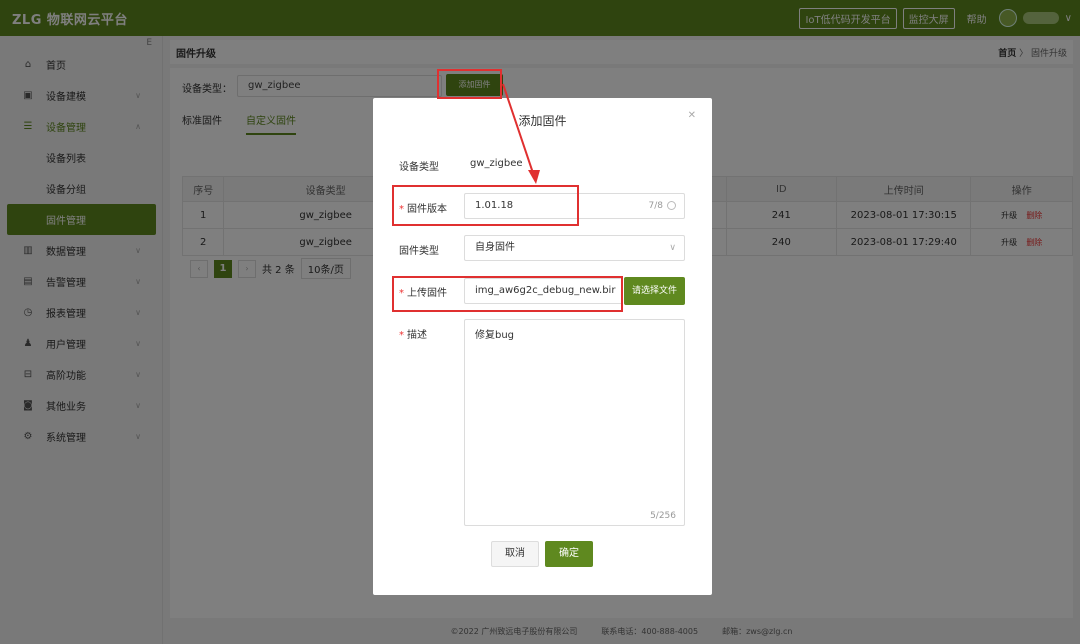 This screenshot has width=1080, height=644. I want to click on firmware-type-select: 自身固件 ∨, so click(574, 248).